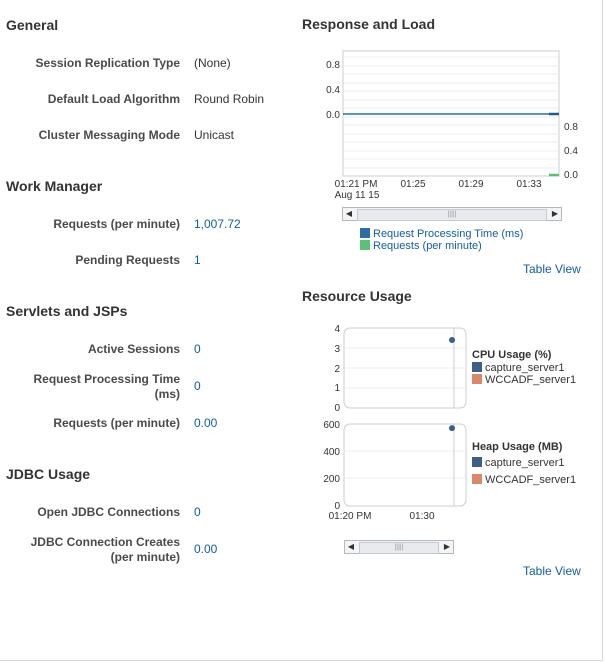  I want to click on heap-data-point, so click(452, 428).